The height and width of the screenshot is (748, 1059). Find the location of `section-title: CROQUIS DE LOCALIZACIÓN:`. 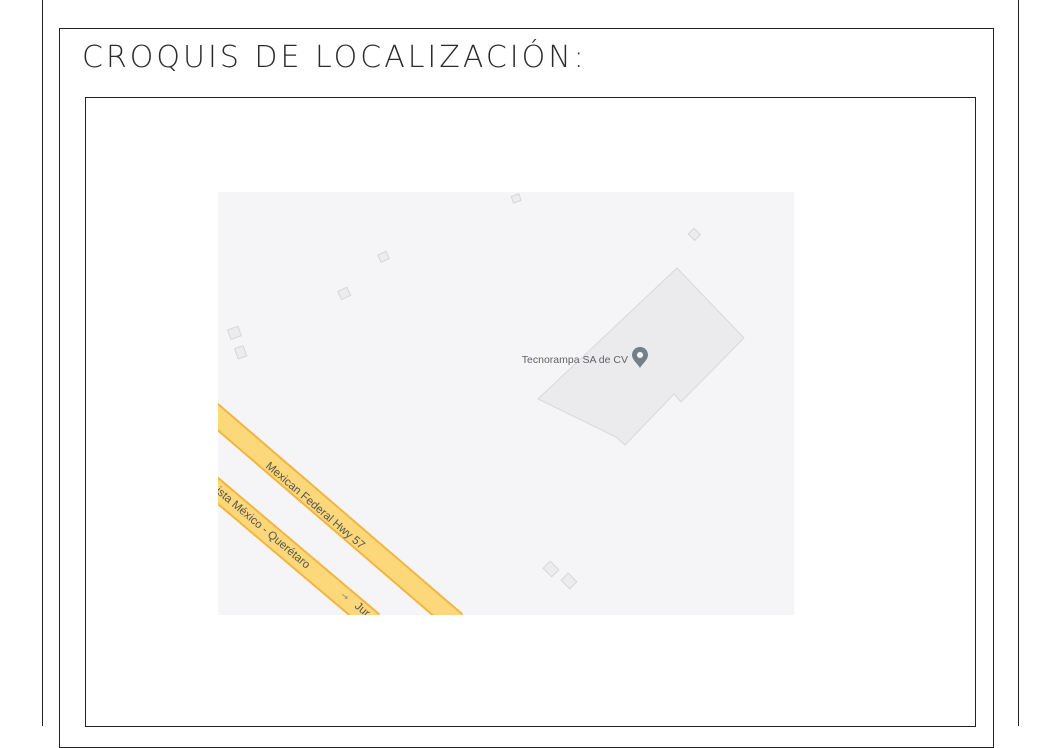

section-title: CROQUIS DE LOCALIZACIÓN: is located at coordinates (334, 57).